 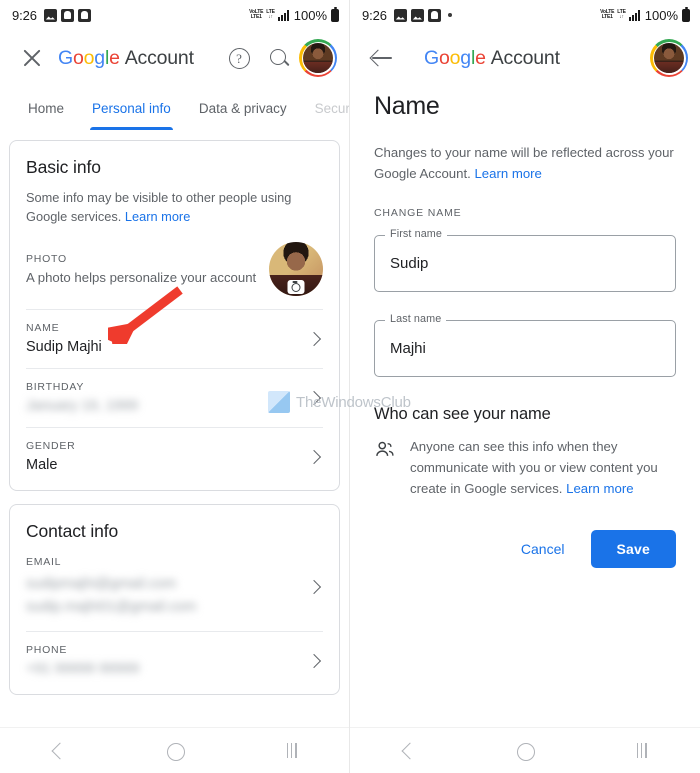 What do you see at coordinates (449, 15) in the screenshot?
I see `more-notifications-icon` at bounding box center [449, 15].